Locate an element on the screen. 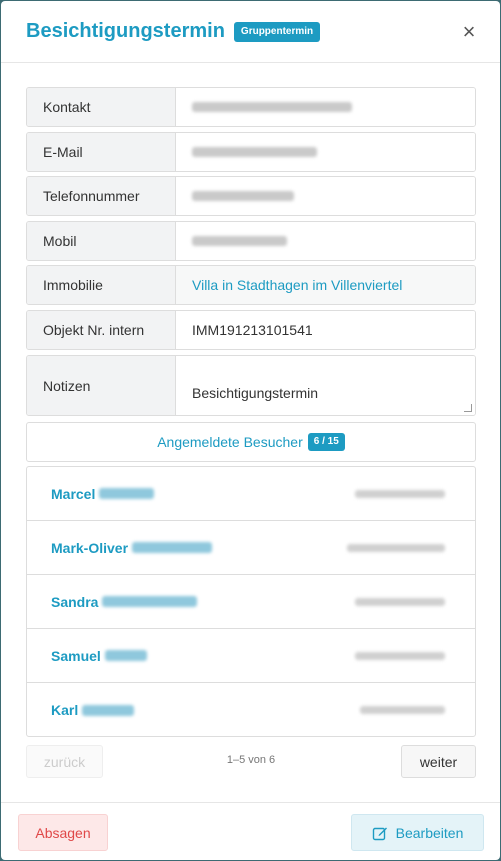 This screenshot has height=861, width=501. visitor-name: Mark-Oliver is located at coordinates (89, 548).